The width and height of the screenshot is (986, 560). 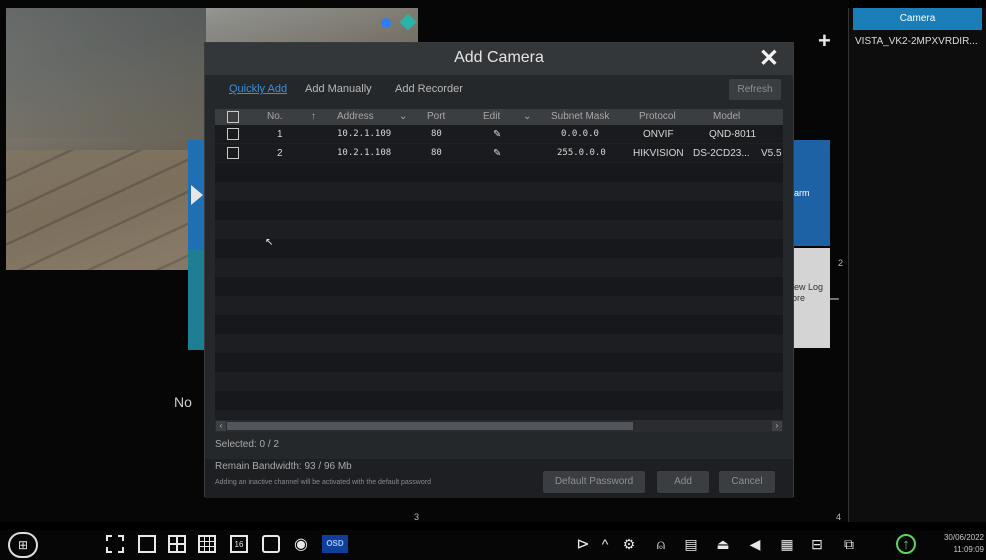 I want to click on column-header-no: No., so click(x=275, y=116).